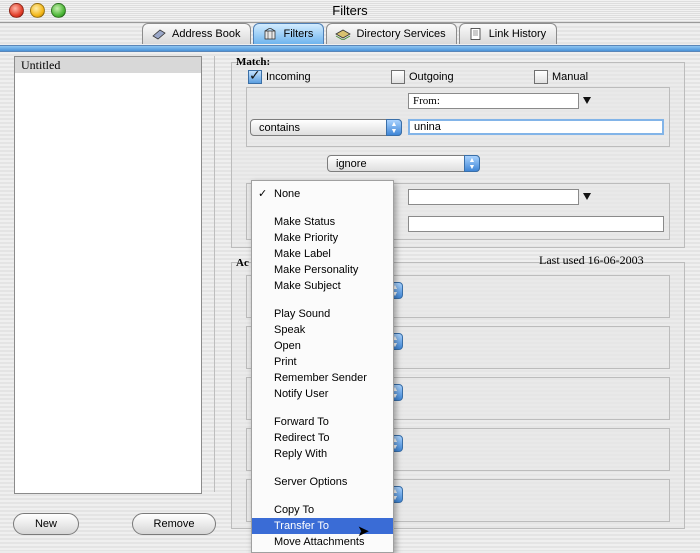  Describe the element at coordinates (159, 34) in the screenshot. I see `address-book-icon` at that location.